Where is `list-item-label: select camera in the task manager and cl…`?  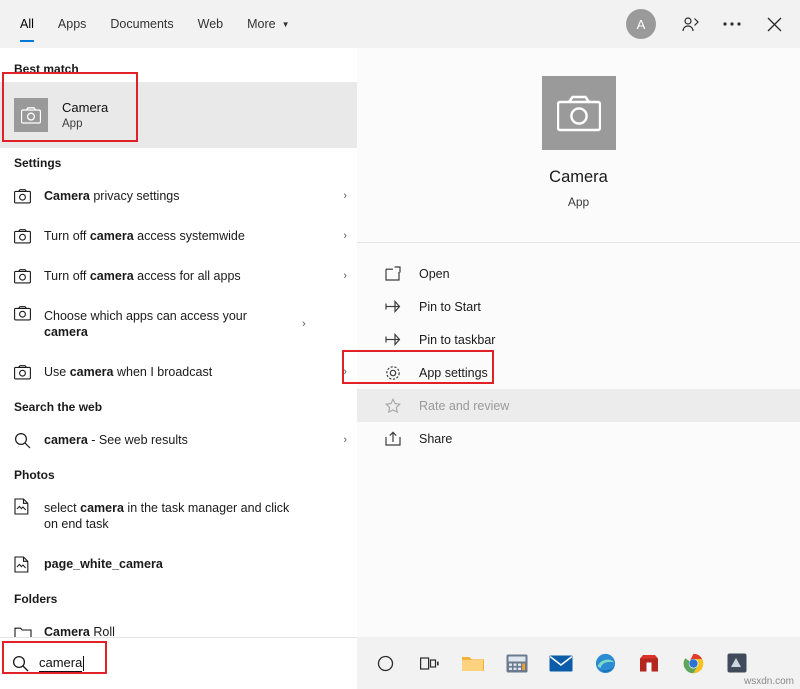
list-item-label: select camera in the task manager and cl… is located at coordinates (167, 515).